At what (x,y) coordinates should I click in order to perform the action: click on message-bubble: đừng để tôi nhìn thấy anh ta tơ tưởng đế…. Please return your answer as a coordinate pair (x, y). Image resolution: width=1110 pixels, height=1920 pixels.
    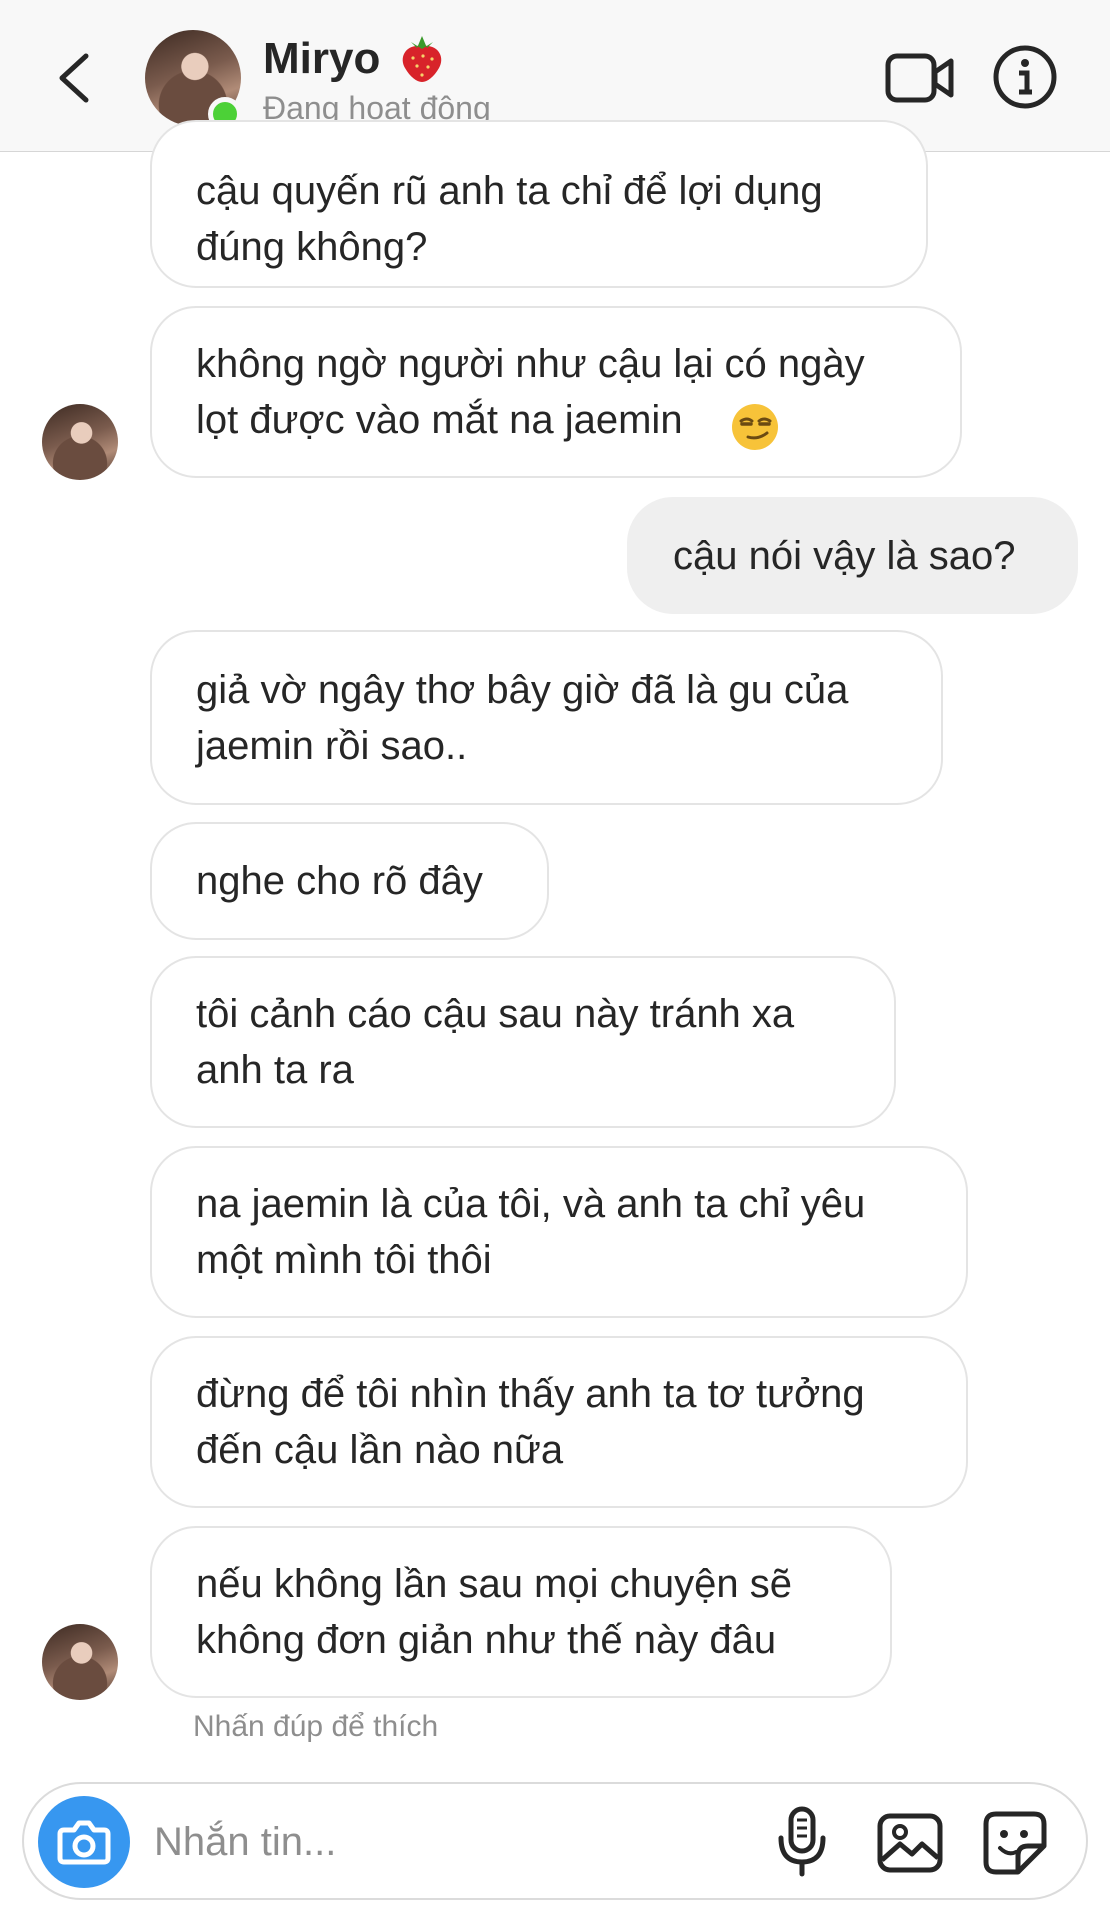
    Looking at the image, I should click on (559, 1422).